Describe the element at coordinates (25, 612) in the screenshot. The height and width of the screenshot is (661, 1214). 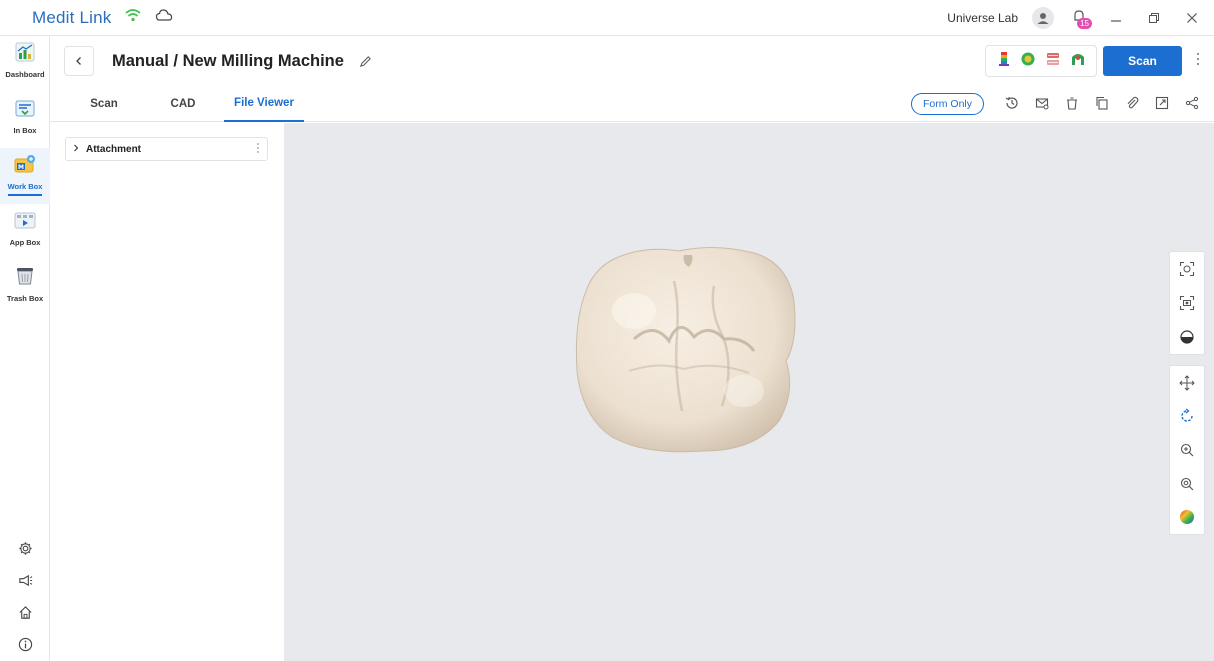
I see `home-icon` at that location.